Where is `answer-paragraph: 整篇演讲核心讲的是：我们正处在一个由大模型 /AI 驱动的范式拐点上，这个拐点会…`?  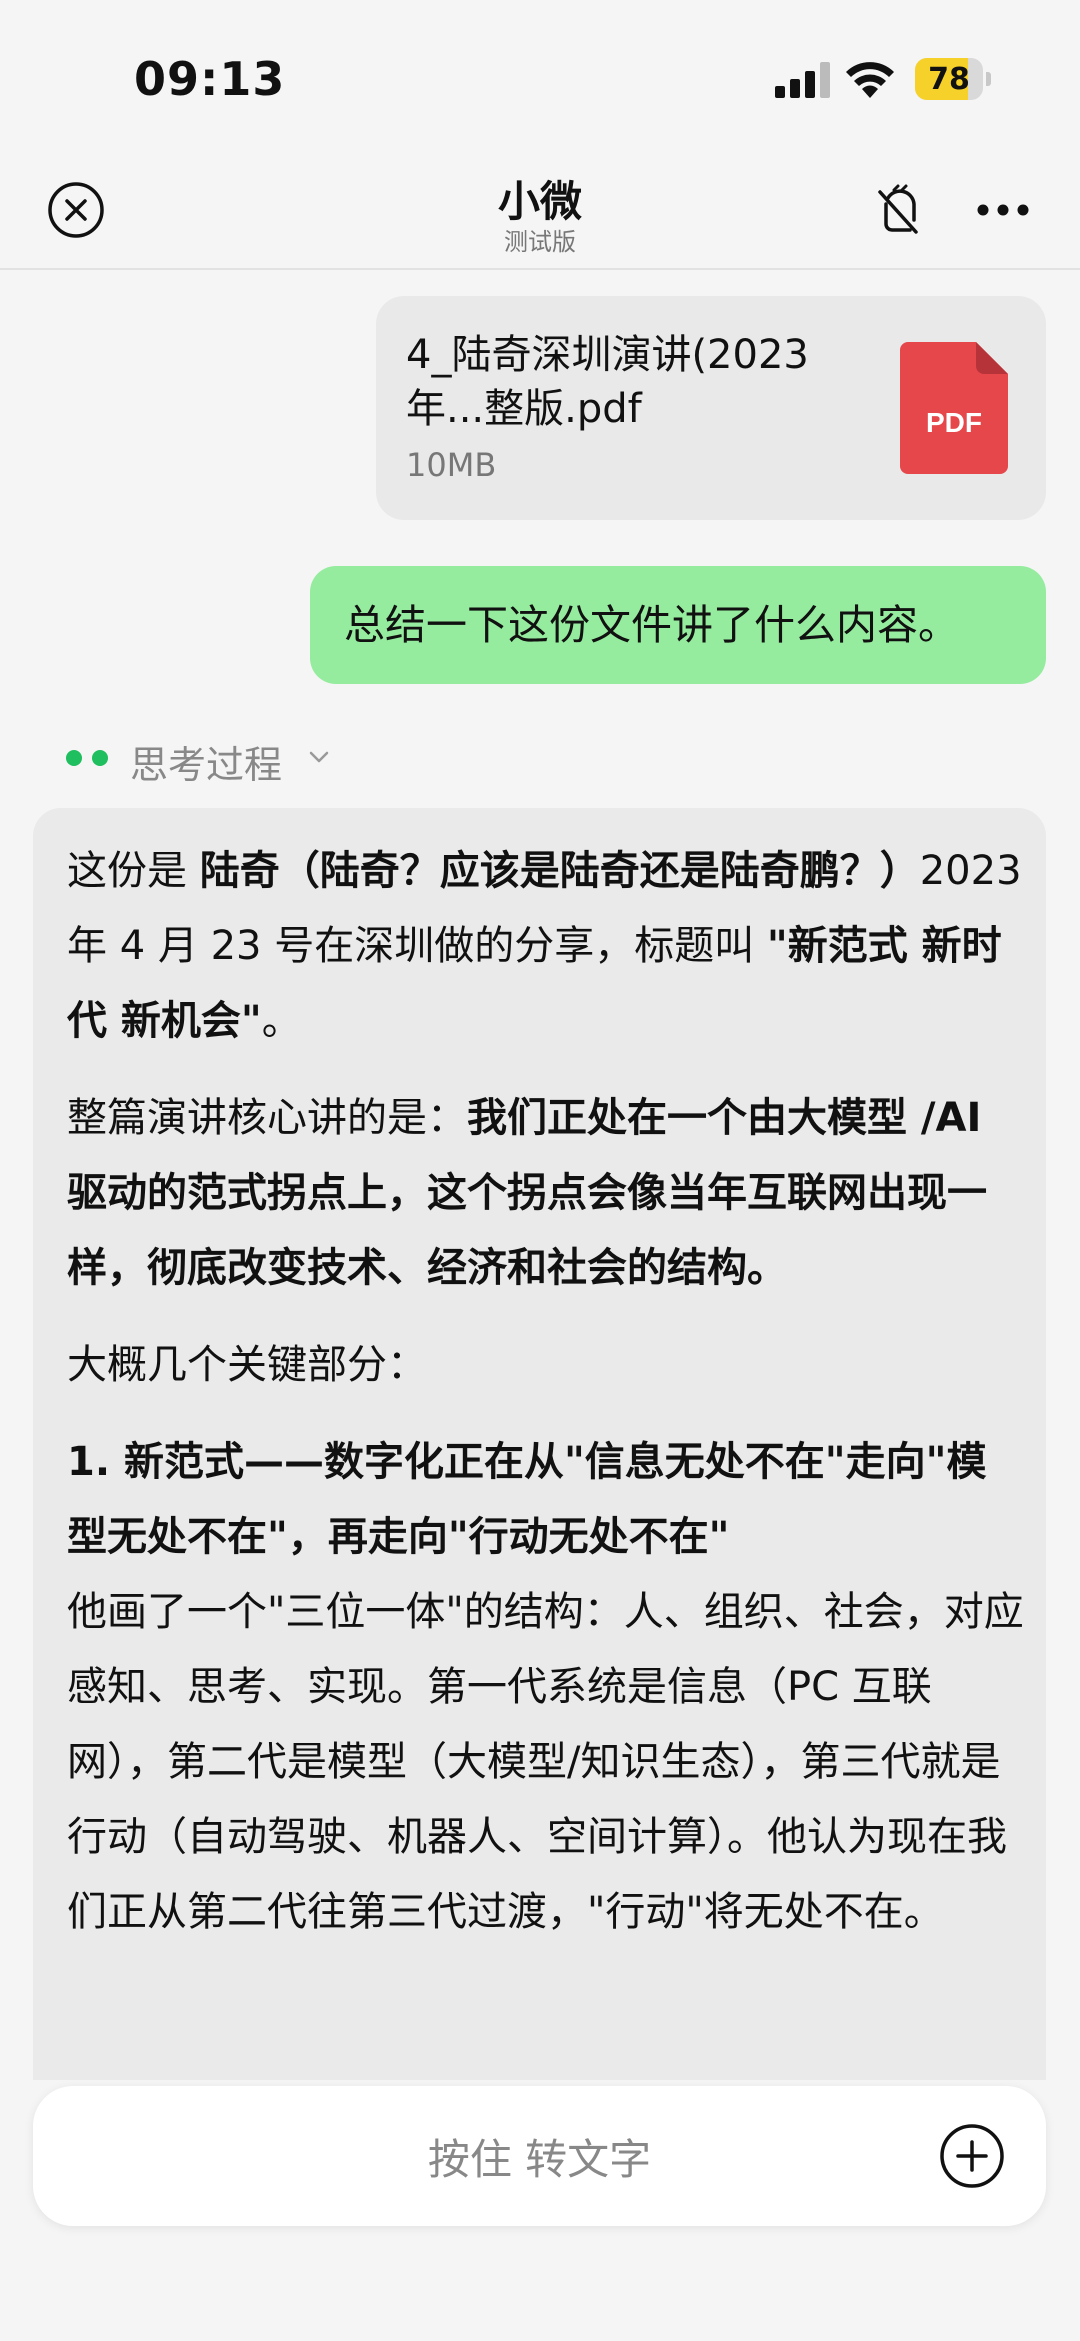 answer-paragraph: 整篇演讲核心讲的是：我们正处在一个由大模型 /AI 驱动的范式拐点上，这个拐点会… is located at coordinates (527, 1193).